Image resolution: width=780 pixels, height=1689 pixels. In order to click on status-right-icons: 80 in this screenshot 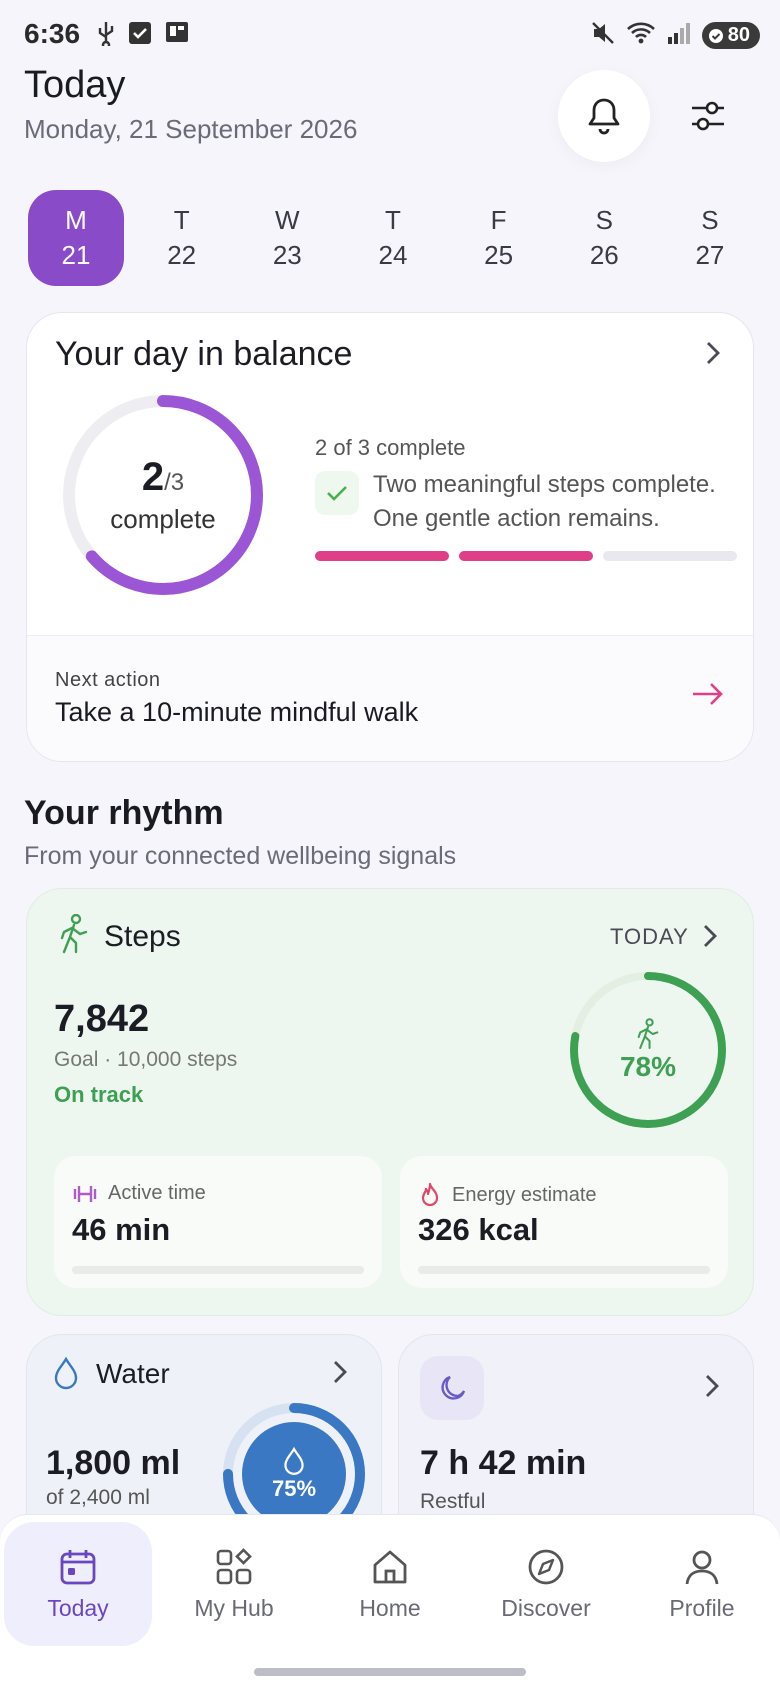, I will do `click(675, 35)`.